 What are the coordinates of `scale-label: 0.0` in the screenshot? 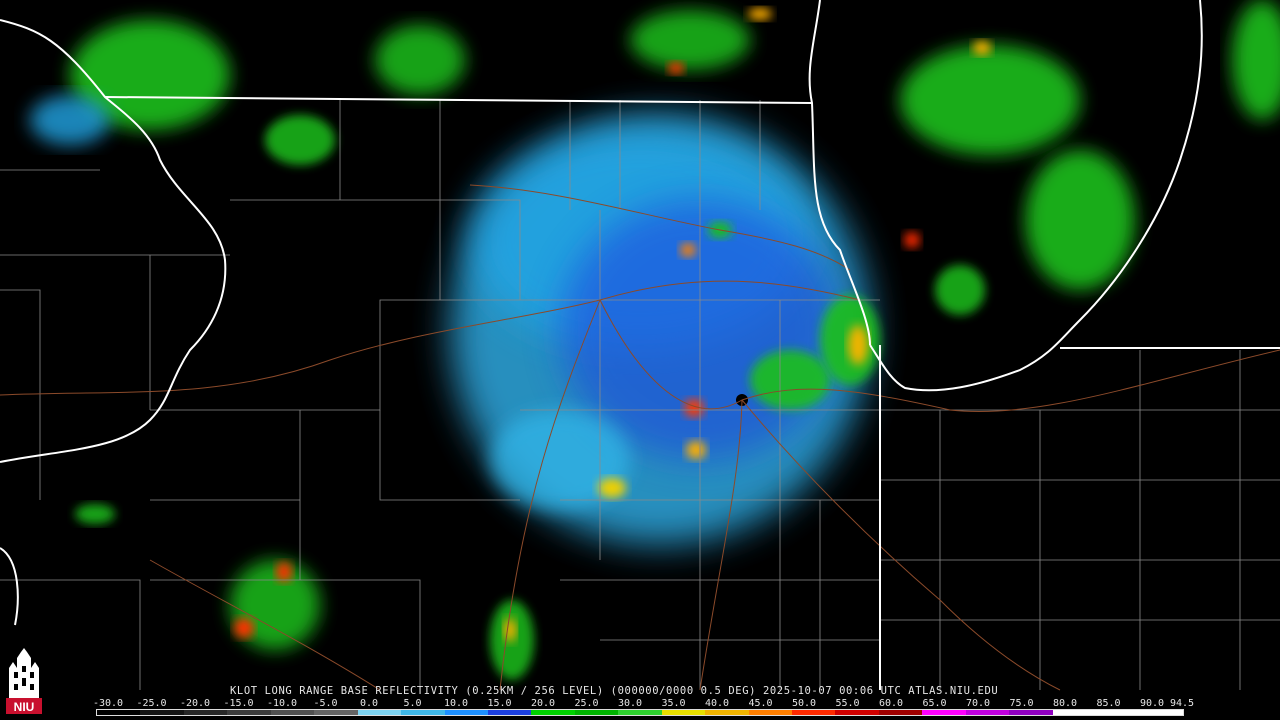 It's located at (369, 703).